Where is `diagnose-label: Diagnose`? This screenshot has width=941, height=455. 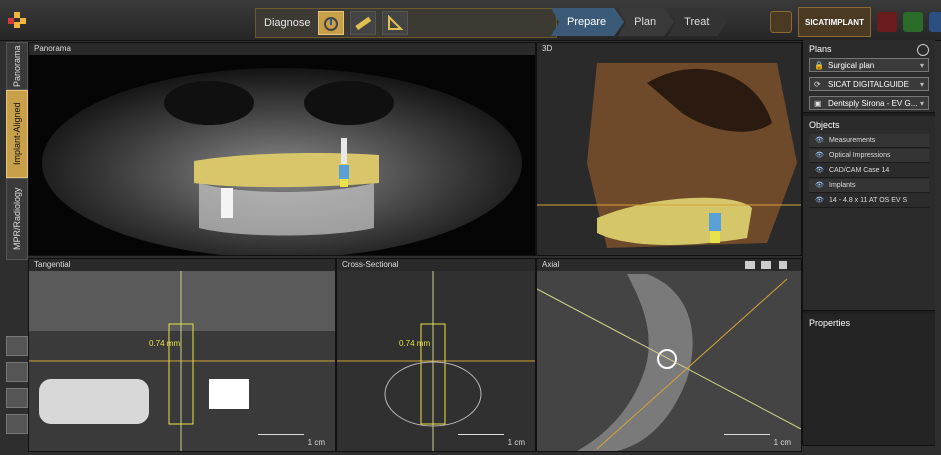
diagnose-label: Diagnose is located at coordinates (287, 23).